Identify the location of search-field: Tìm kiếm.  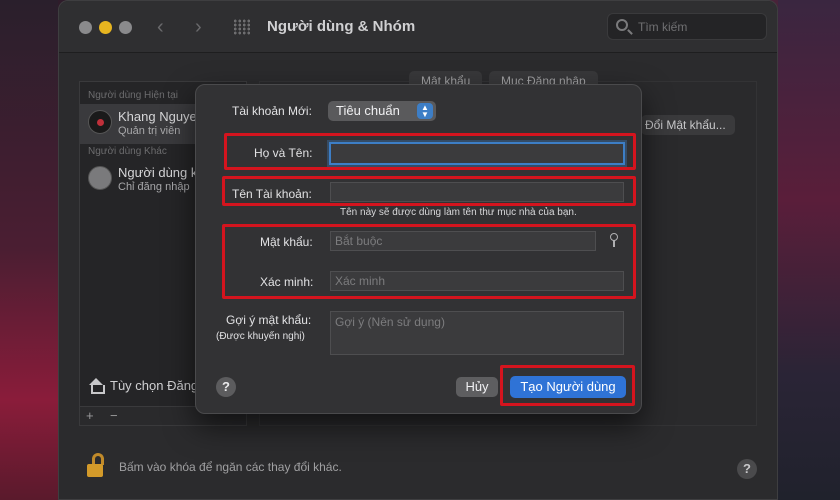
(687, 26).